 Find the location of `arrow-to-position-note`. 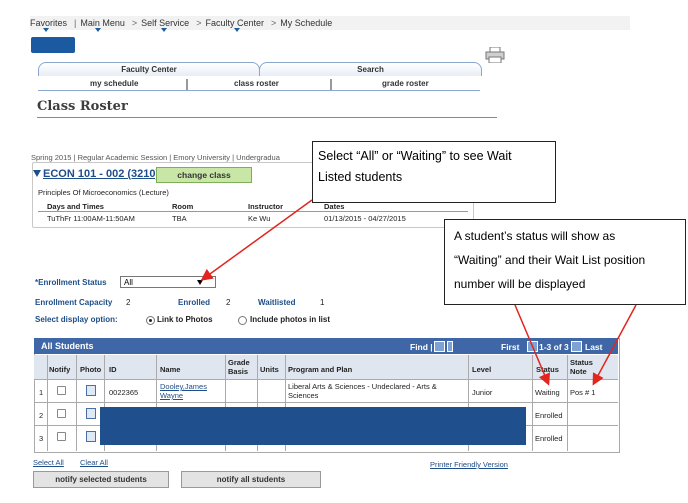

arrow-to-position-note is located at coordinates (614, 345).